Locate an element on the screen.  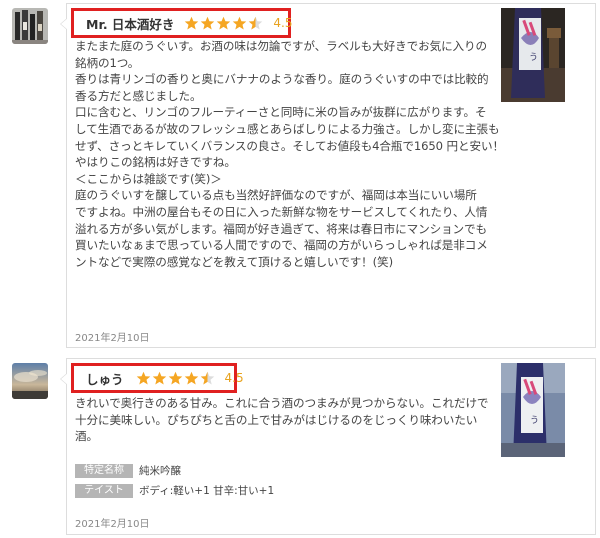
rating-header: しゅう 4.5 is located at coordinates (157, 378).